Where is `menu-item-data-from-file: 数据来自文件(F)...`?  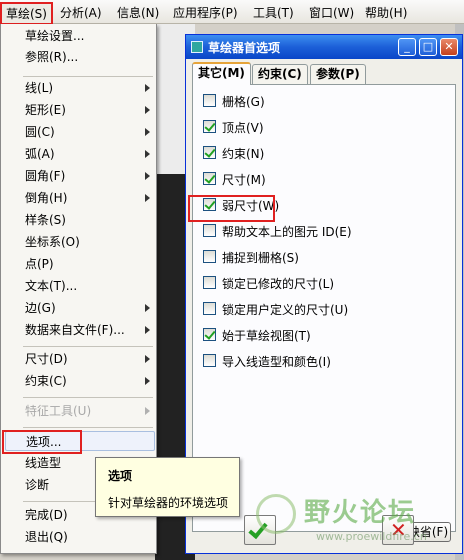
menu-item-data-from-file: 数据来自文件(F)... is located at coordinates (78, 330).